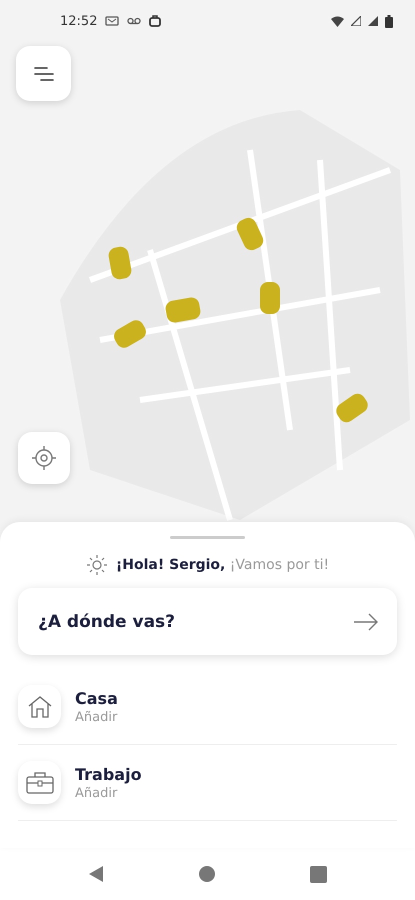  What do you see at coordinates (108, 774) in the screenshot?
I see `place-title: Trabajo` at bounding box center [108, 774].